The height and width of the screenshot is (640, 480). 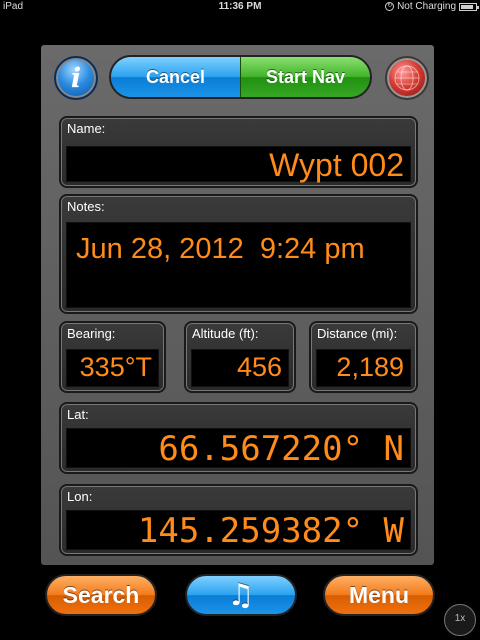 I want to click on distance-display: 2,189, so click(x=363, y=368).